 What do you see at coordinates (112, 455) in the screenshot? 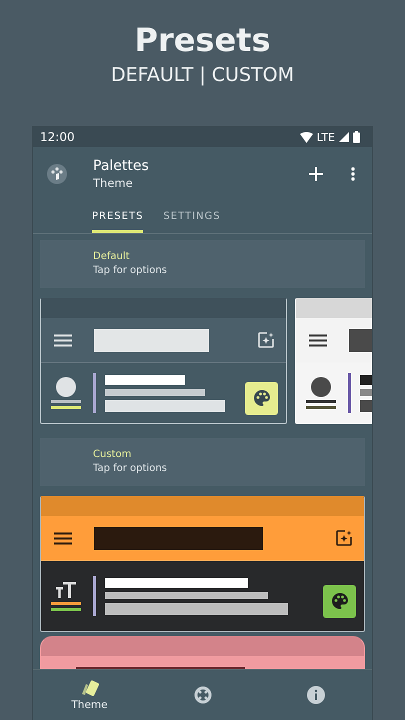
I see `group-title: Custom` at bounding box center [112, 455].